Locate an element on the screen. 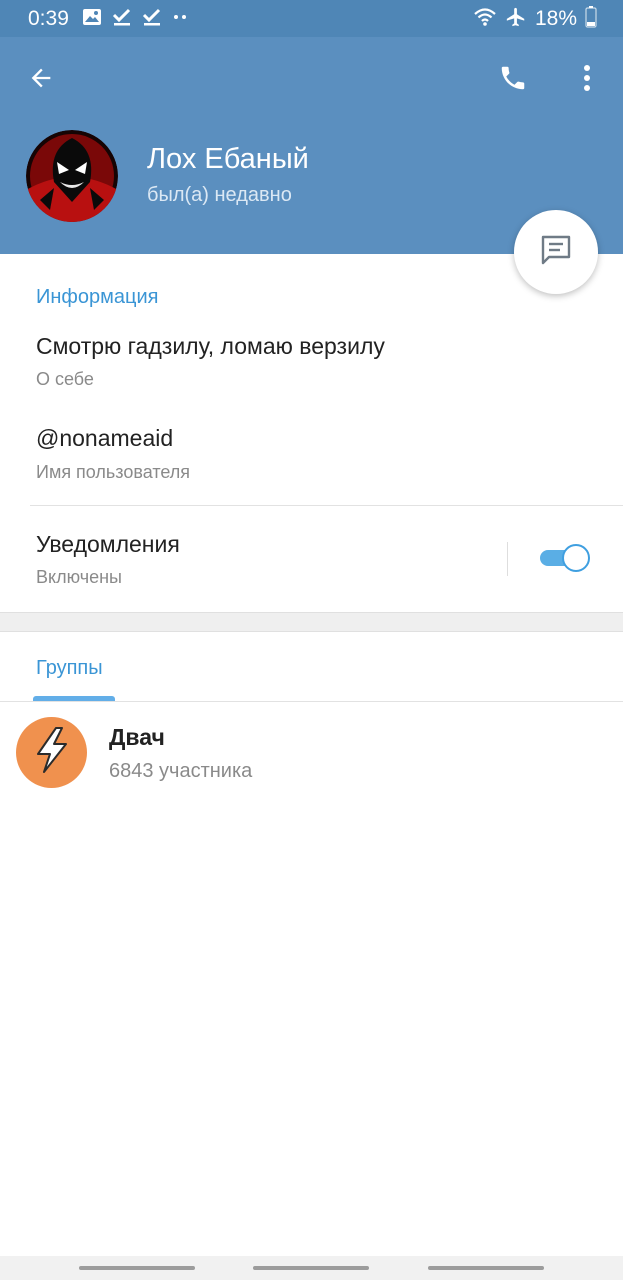  nav-back-handle is located at coordinates (486, 1268).